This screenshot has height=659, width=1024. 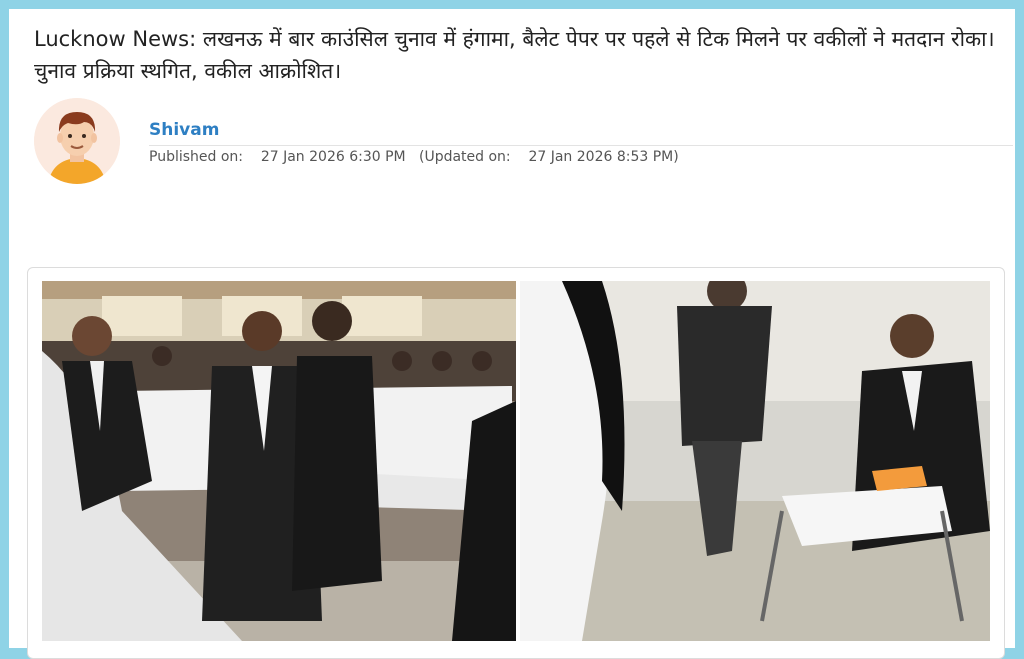 I want to click on author-avatar, so click(x=77, y=141).